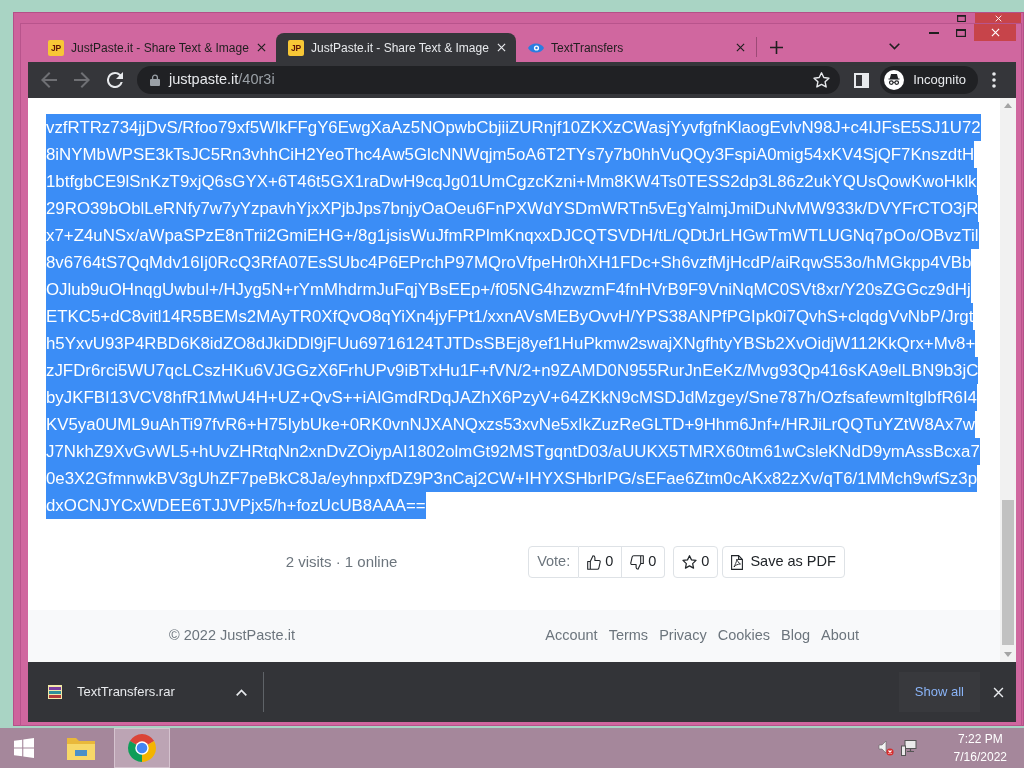 This screenshot has height=768, width=1024. I want to click on footer-link: Privacy, so click(683, 636).